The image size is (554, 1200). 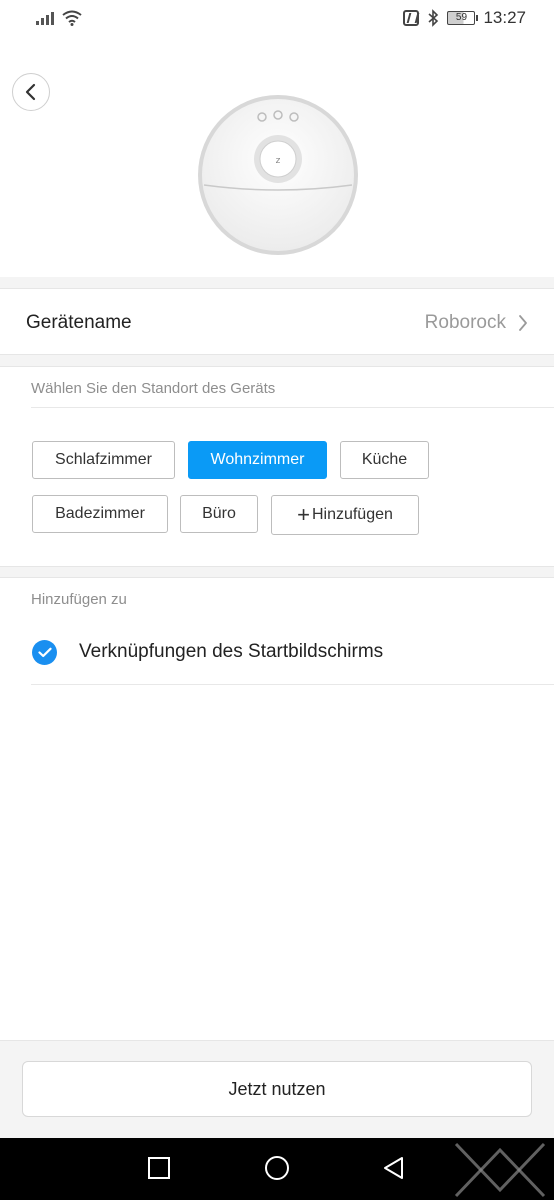 I want to click on device-name-row: Gerätename Roborock, so click(x=277, y=321).